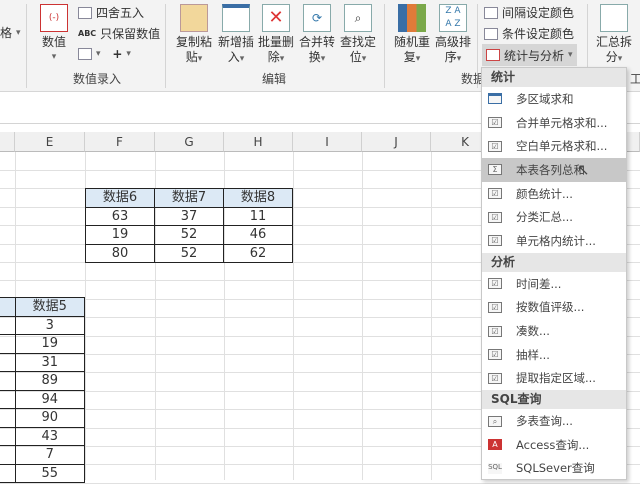  I want to click on group-label-edit: 编辑, so click(274, 79).